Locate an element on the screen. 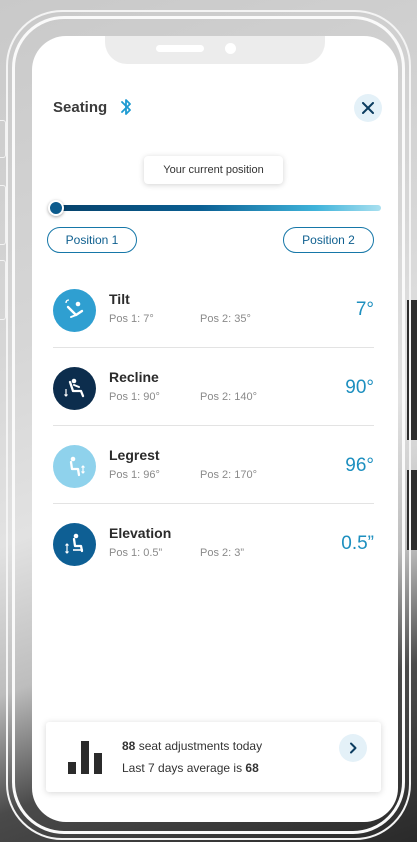 This screenshot has height=842, width=417. camera is located at coordinates (230, 48).